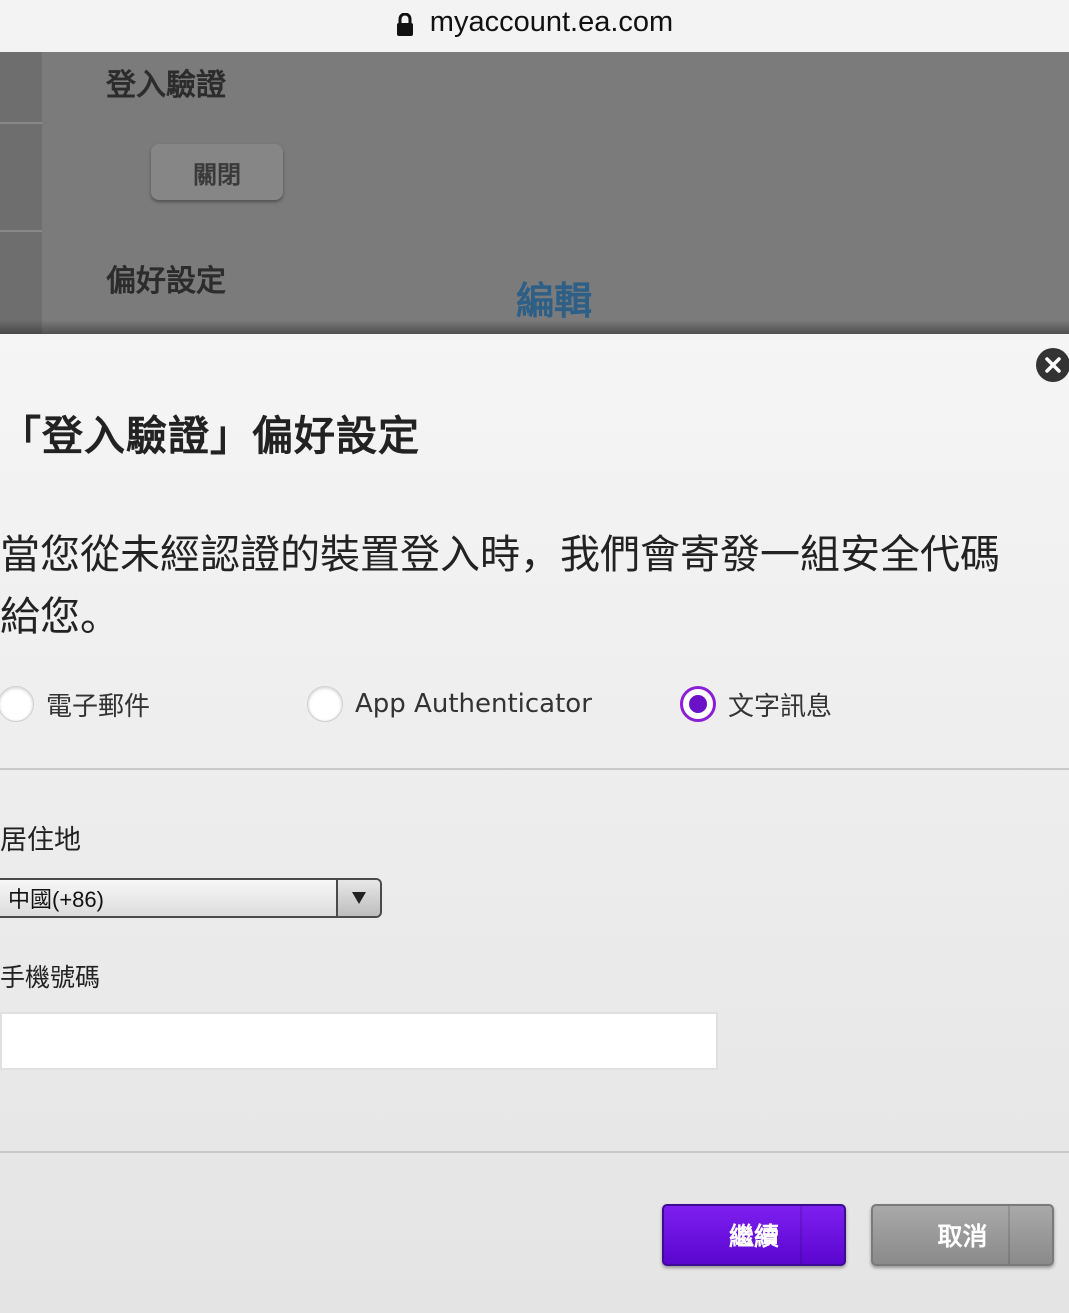  Describe the element at coordinates (500, 586) in the screenshot. I see `modal-description: 當您從未經認證的裝置登入時，我們會寄發一組安全代碼給您。` at that location.